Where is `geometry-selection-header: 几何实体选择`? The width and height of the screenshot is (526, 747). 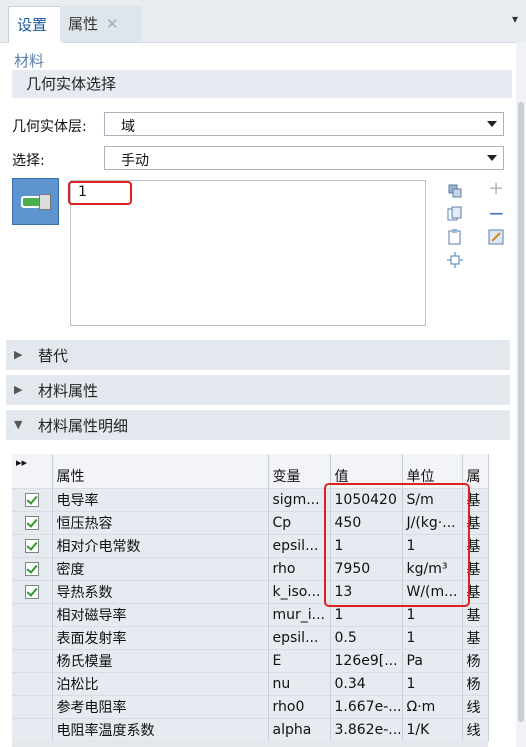 geometry-selection-header: 几何实体选择 is located at coordinates (262, 84).